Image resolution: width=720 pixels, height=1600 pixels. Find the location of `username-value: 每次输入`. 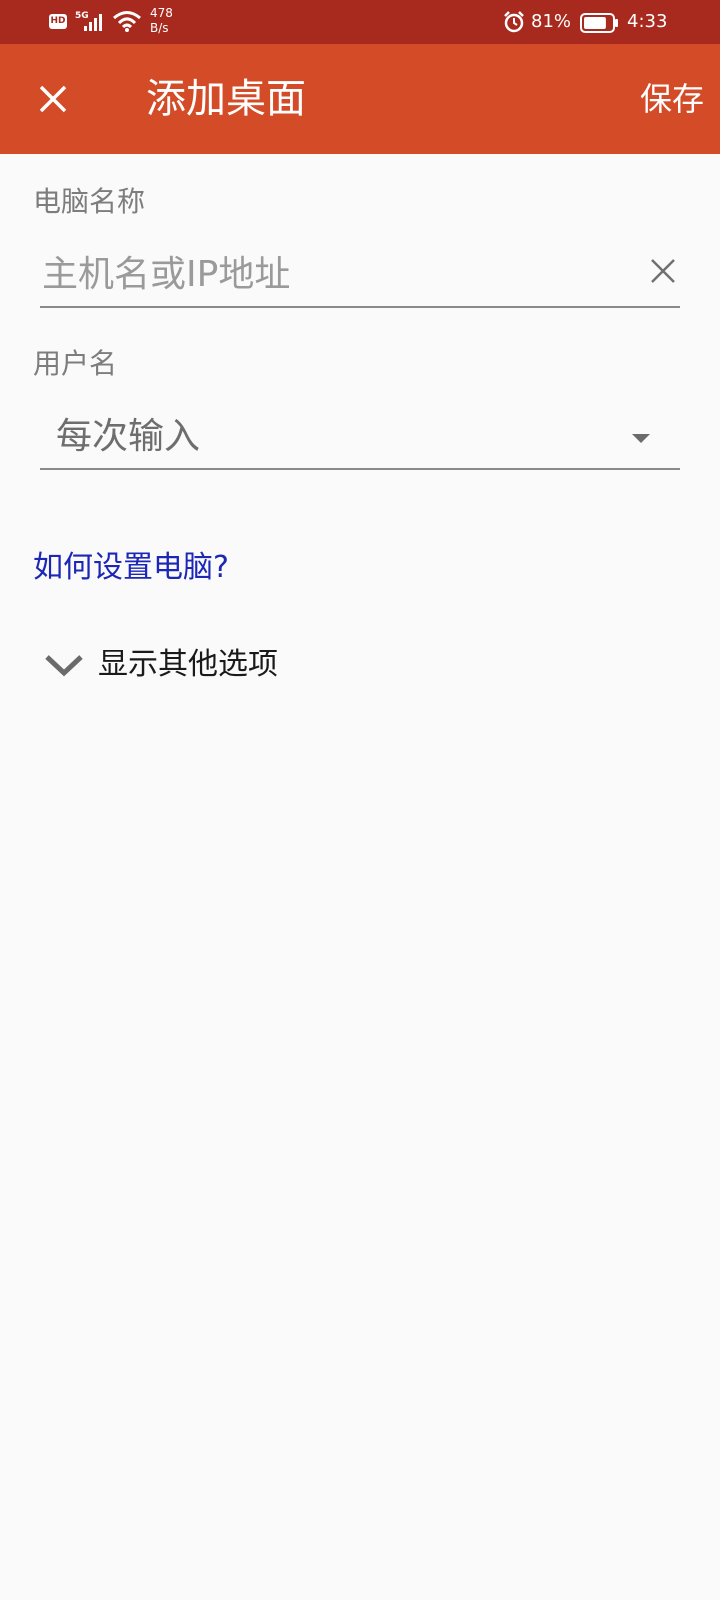

username-value: 每次输入 is located at coordinates (128, 436).